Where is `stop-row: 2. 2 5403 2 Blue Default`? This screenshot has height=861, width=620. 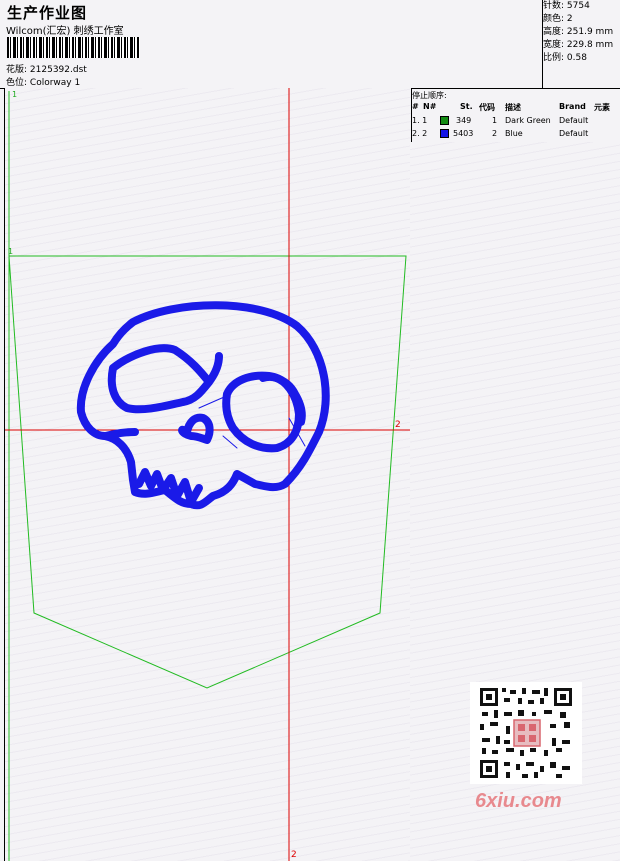 stop-row: 2. 2 5403 2 Blue Default is located at coordinates (500, 133).